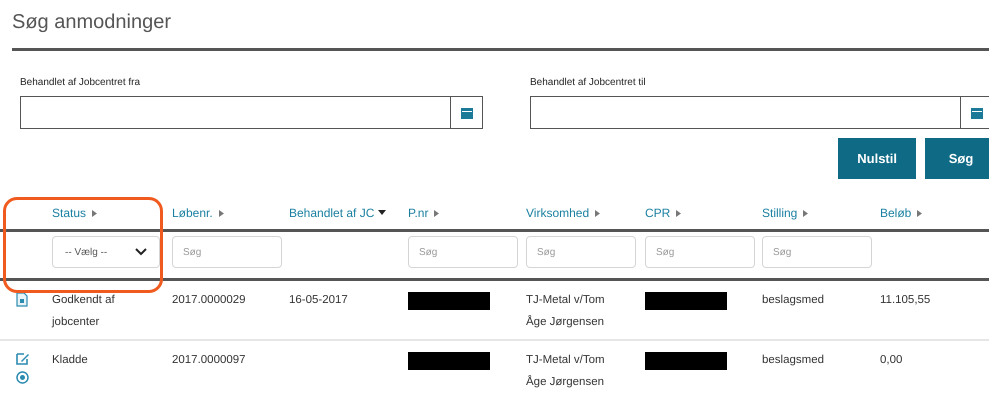 Image resolution: width=989 pixels, height=409 pixels. Describe the element at coordinates (112, 213) in the screenshot. I see `column-header: Status` at that location.